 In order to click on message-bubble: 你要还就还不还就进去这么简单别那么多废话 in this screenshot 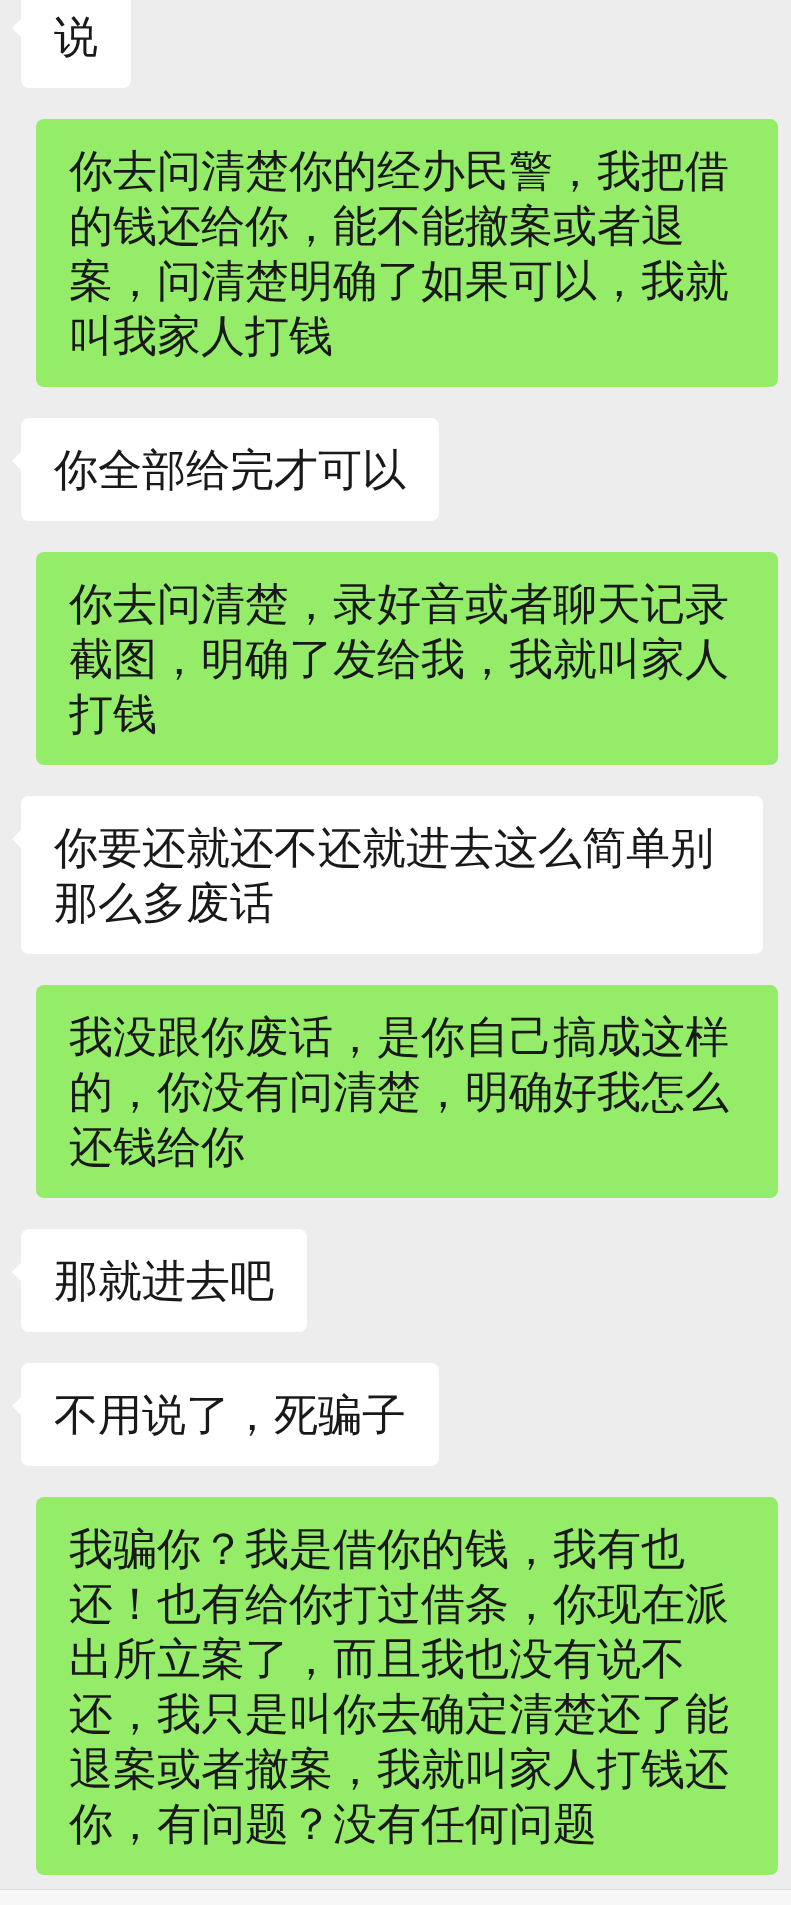, I will do `click(392, 875)`.